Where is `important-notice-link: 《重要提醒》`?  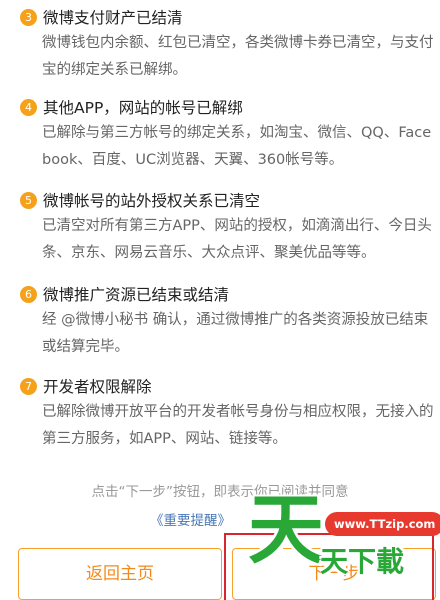 important-notice-link: 《重要提醒》 is located at coordinates (190, 519).